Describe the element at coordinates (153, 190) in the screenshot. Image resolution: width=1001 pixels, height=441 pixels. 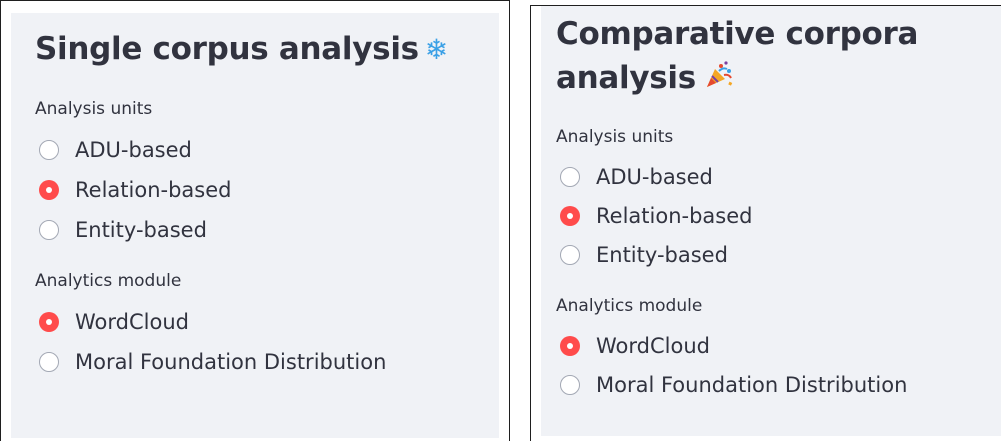
I see `single-radio-relation-based-label: Relation-based` at that location.